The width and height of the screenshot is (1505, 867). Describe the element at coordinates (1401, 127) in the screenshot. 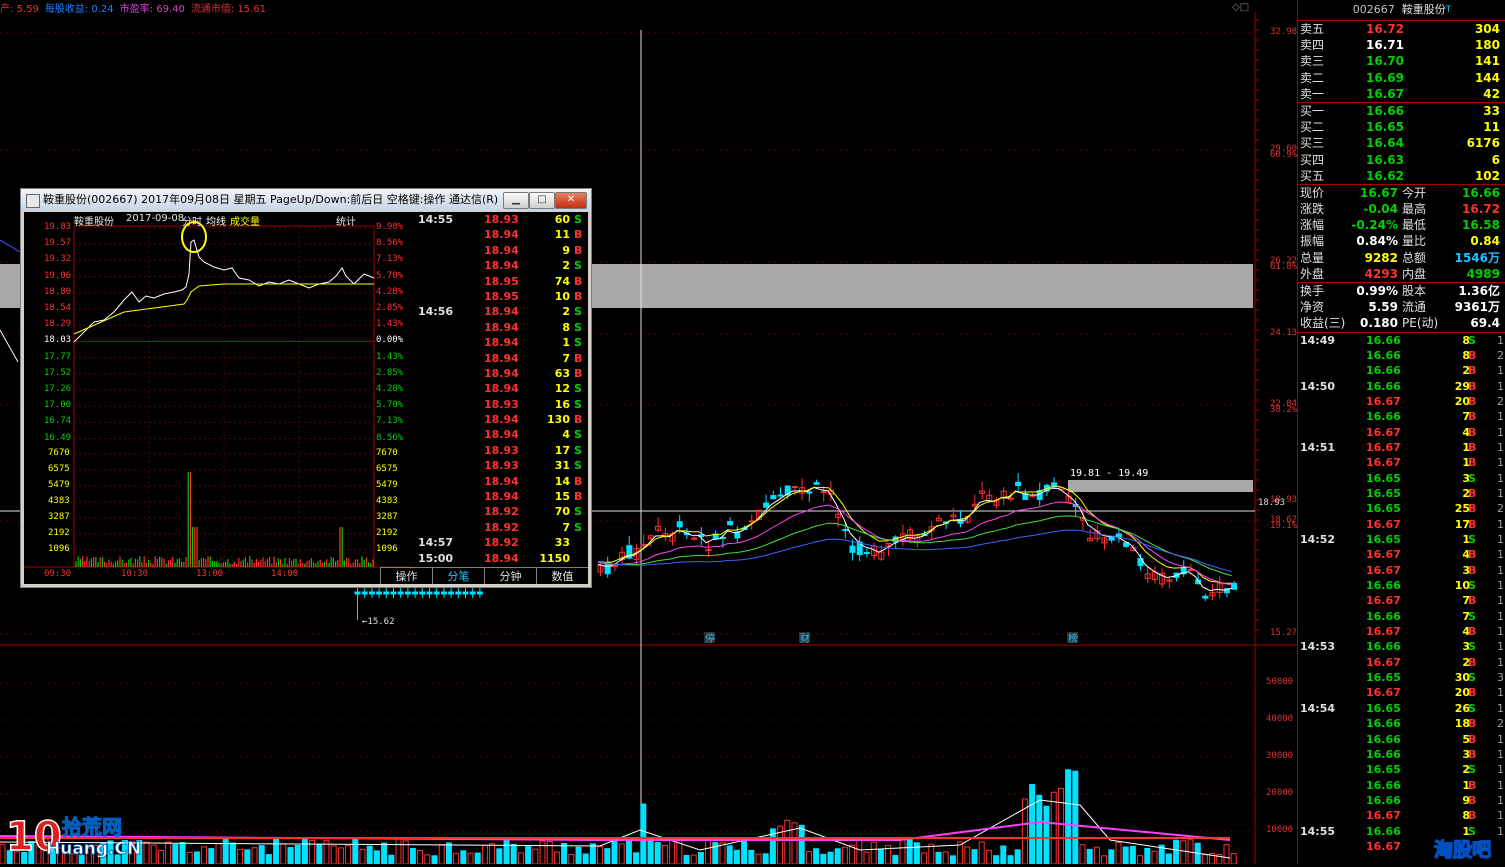

I see `order-book-row: 买二 16.65 11` at that location.